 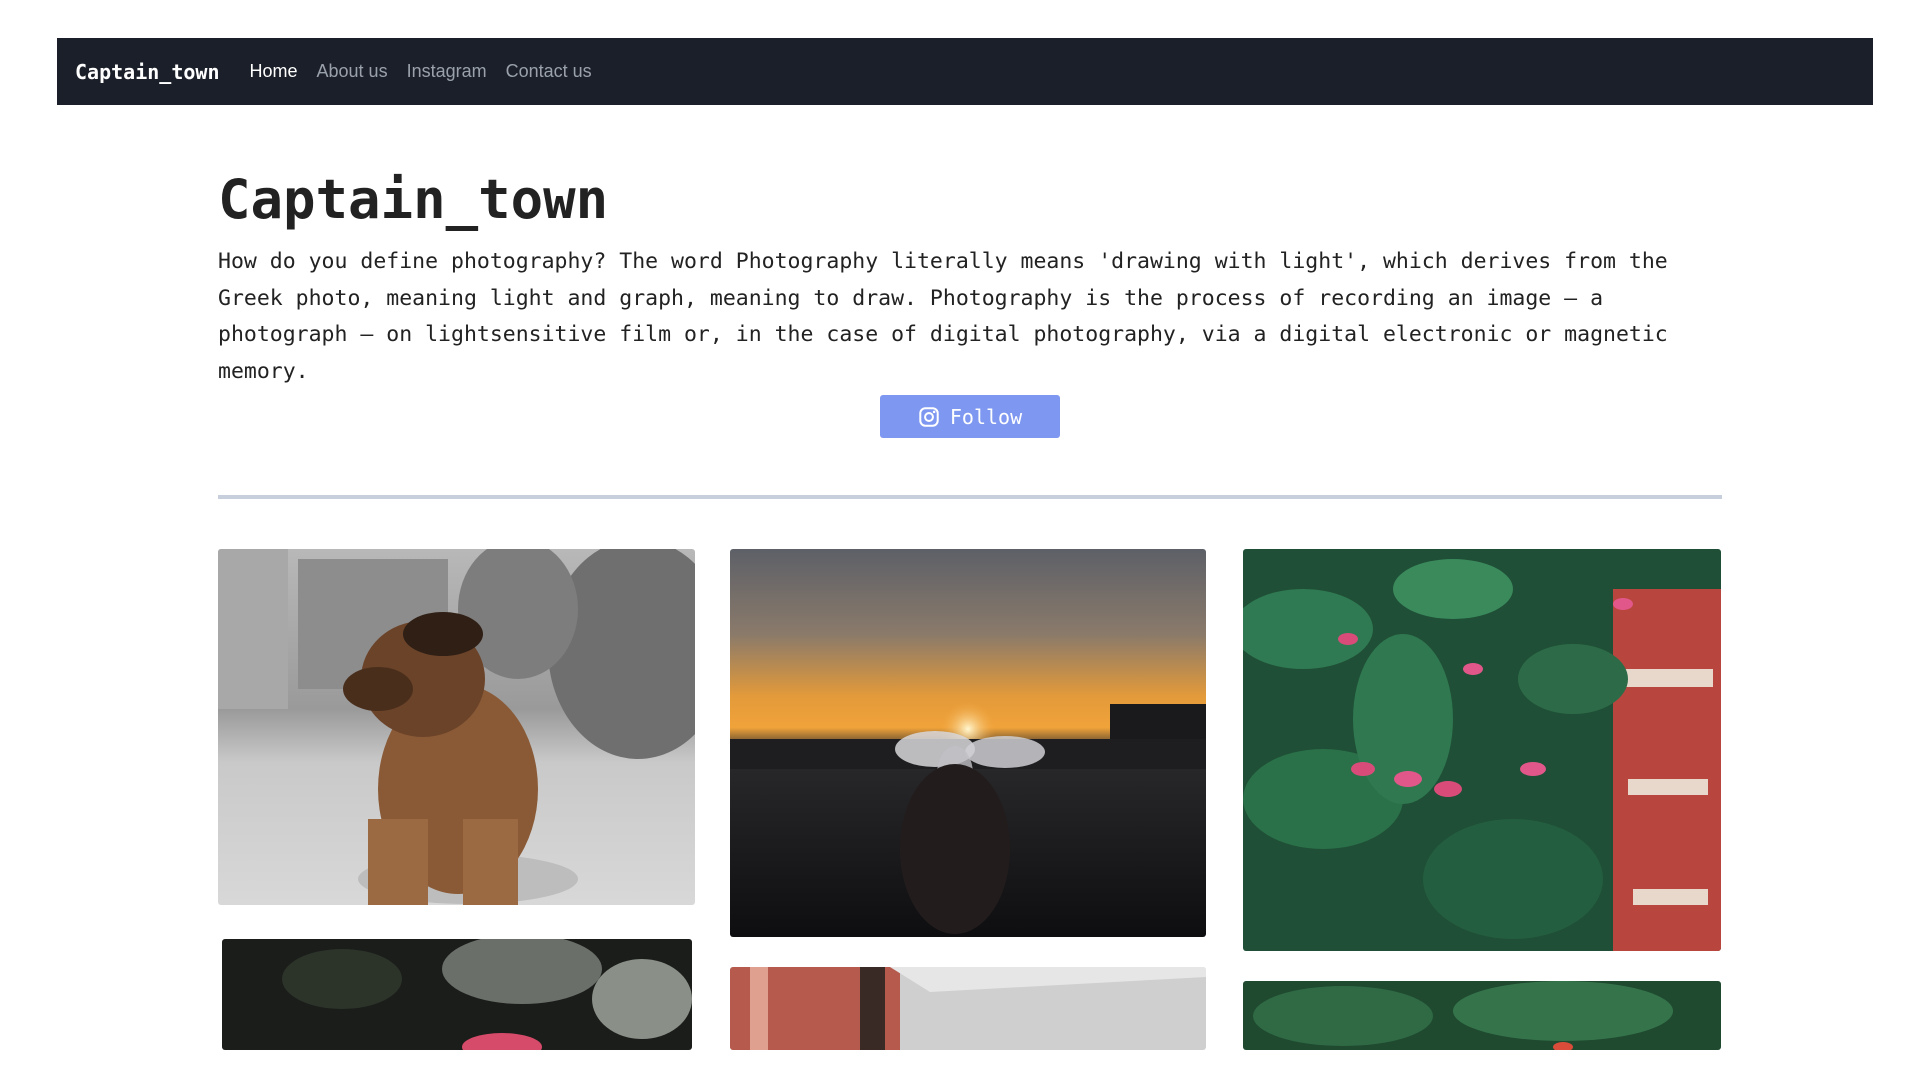 What do you see at coordinates (970, 497) in the screenshot?
I see `section-divider` at bounding box center [970, 497].